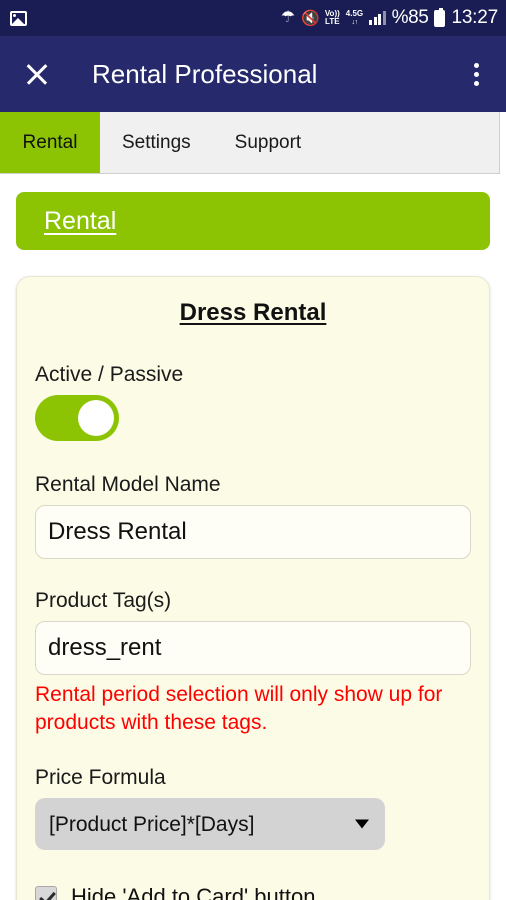  What do you see at coordinates (389, 18) in the screenshot?
I see `status-bar-right: ☂ 🔇 Vo)) LTE 4.5G ↓↑ %85 13:27` at bounding box center [389, 18].